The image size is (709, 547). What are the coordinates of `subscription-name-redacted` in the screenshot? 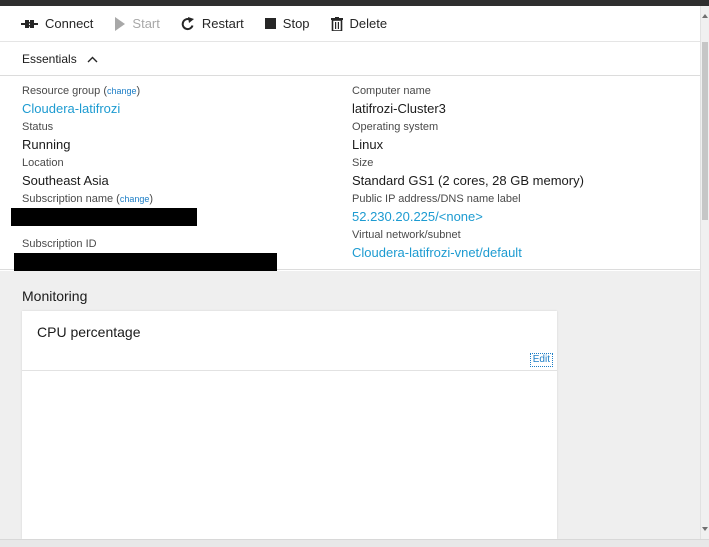 It's located at (104, 217).